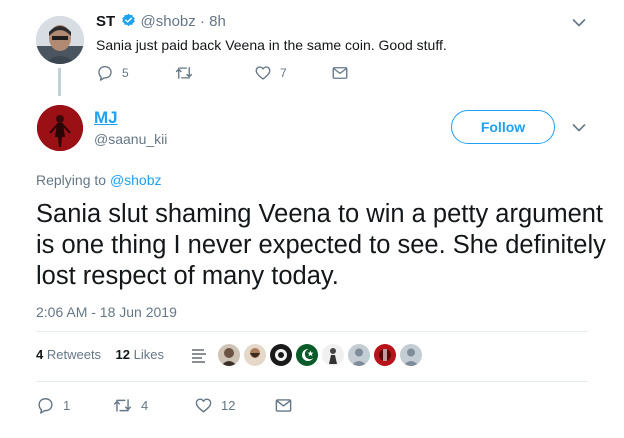 This screenshot has width=624, height=438. I want to click on parent-tweet-actions: 5 7, so click(246, 74).